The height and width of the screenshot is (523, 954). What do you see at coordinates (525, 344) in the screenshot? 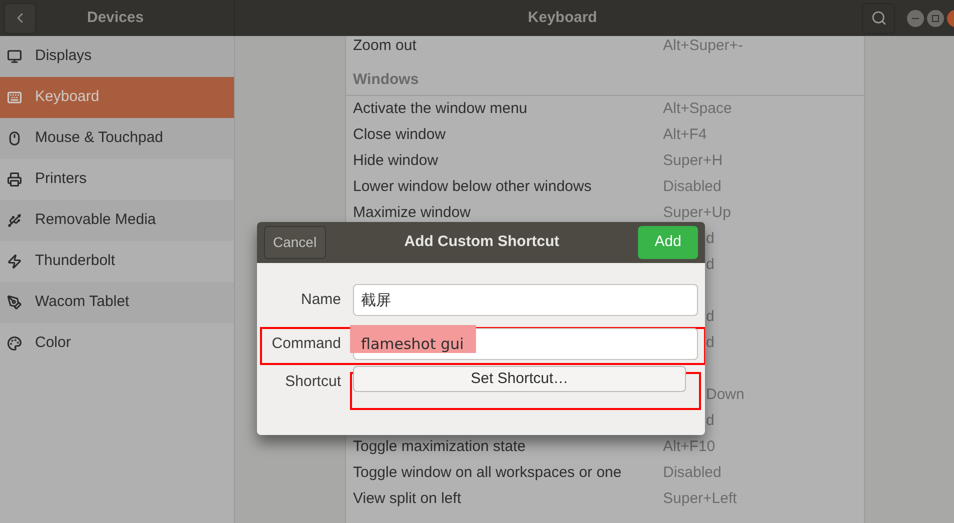
I see `text-field: flameshot gui` at bounding box center [525, 344].